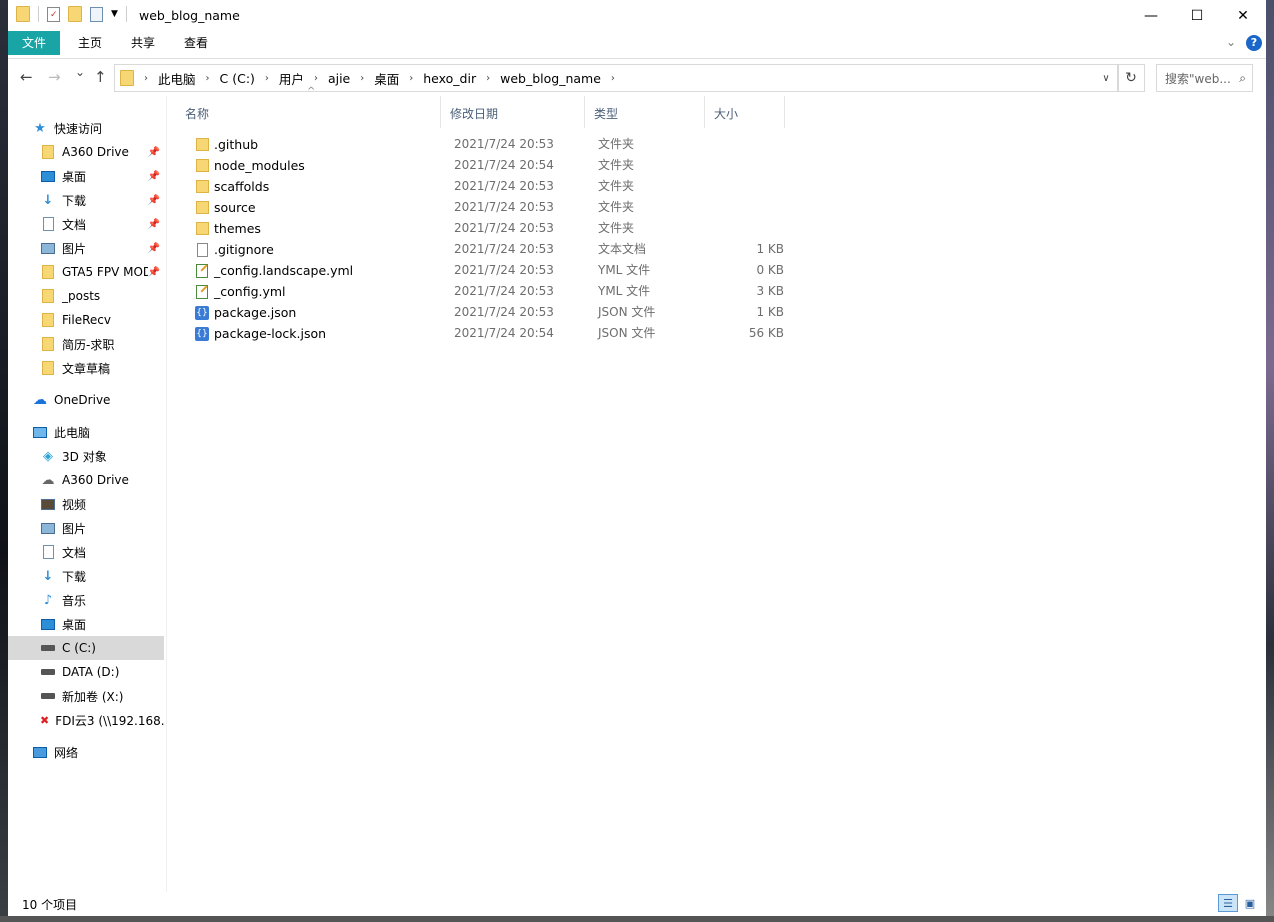  Describe the element at coordinates (102, 152) in the screenshot. I see `sidebar-item-a360-drive: A360 Drive 📌` at that location.